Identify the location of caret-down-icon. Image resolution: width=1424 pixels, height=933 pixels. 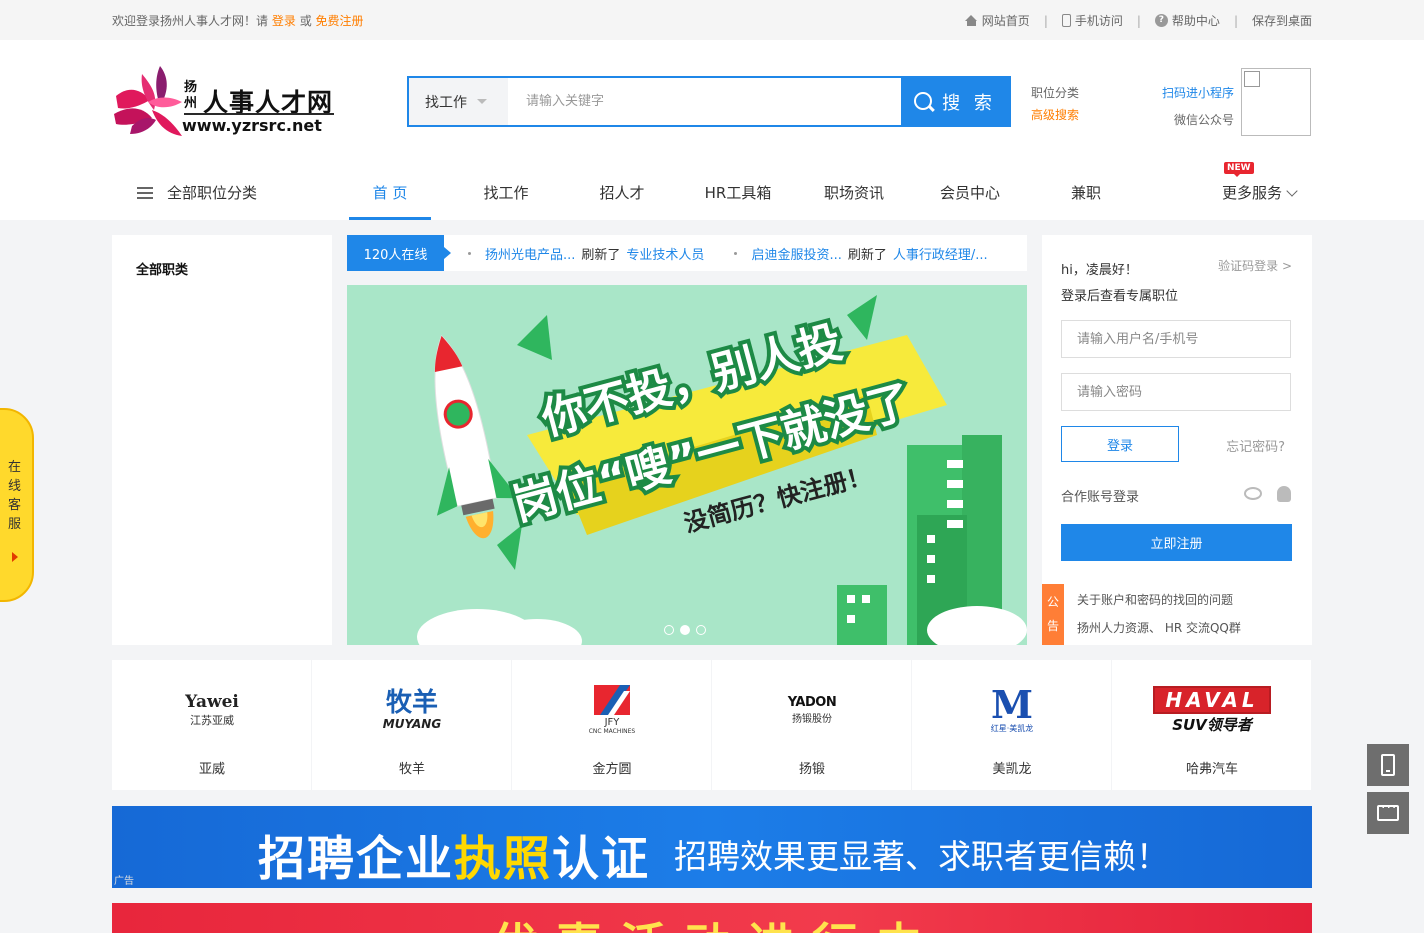
(482, 101).